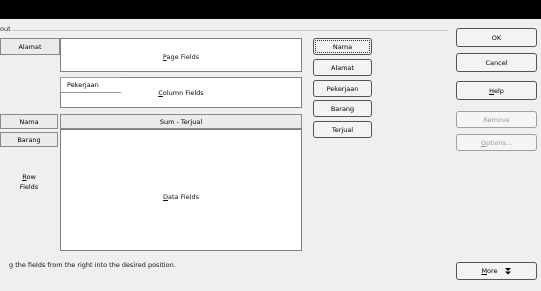  I want to click on column-fields-label-text: olumn Fields, so click(183, 93).